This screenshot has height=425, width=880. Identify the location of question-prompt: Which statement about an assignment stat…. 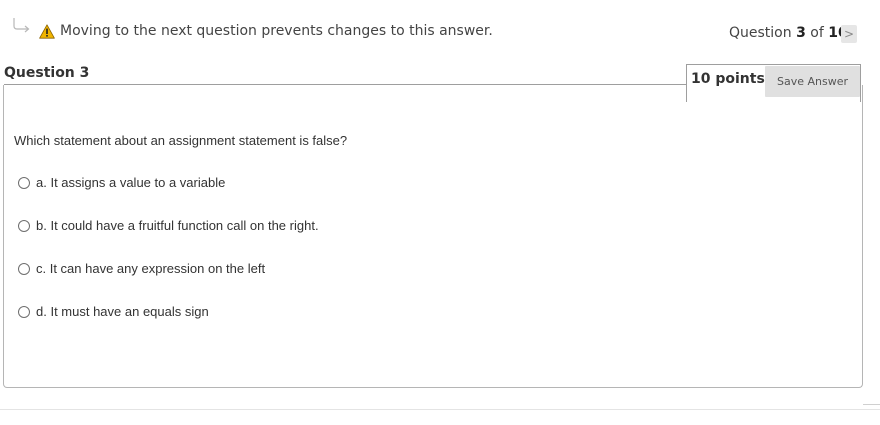
(181, 140).